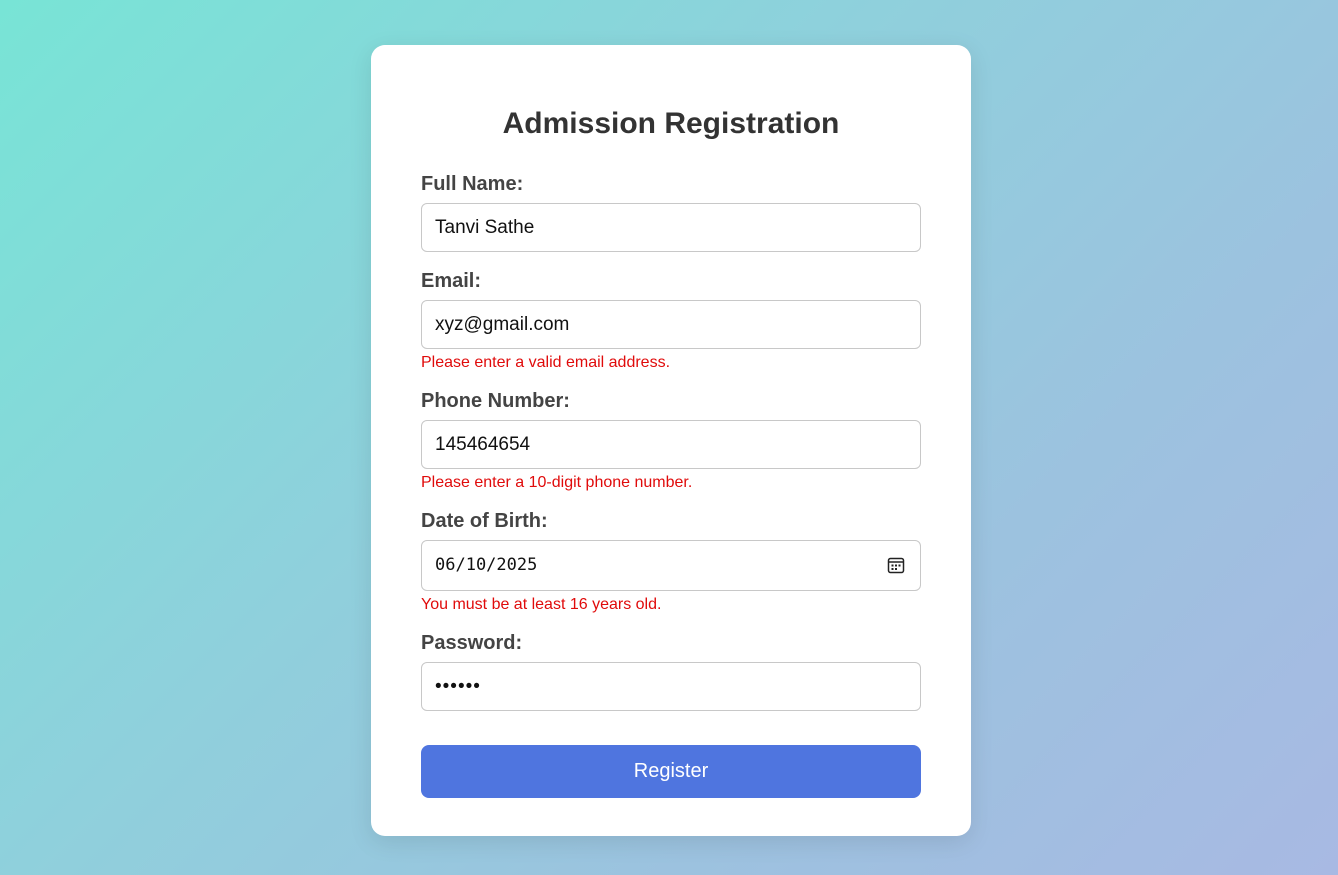 This screenshot has width=1338, height=875. Describe the element at coordinates (472, 643) in the screenshot. I see `password-label: Password:` at that location.